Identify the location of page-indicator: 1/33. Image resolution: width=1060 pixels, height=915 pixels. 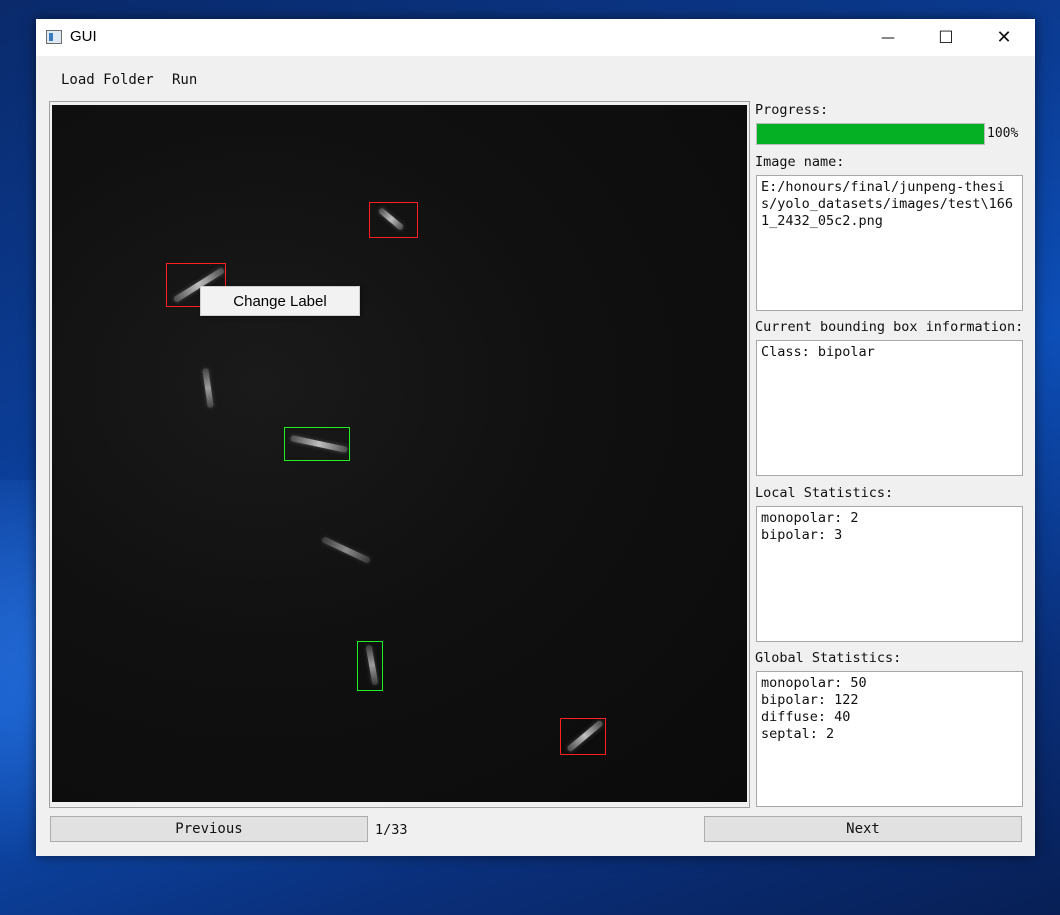
(391, 830).